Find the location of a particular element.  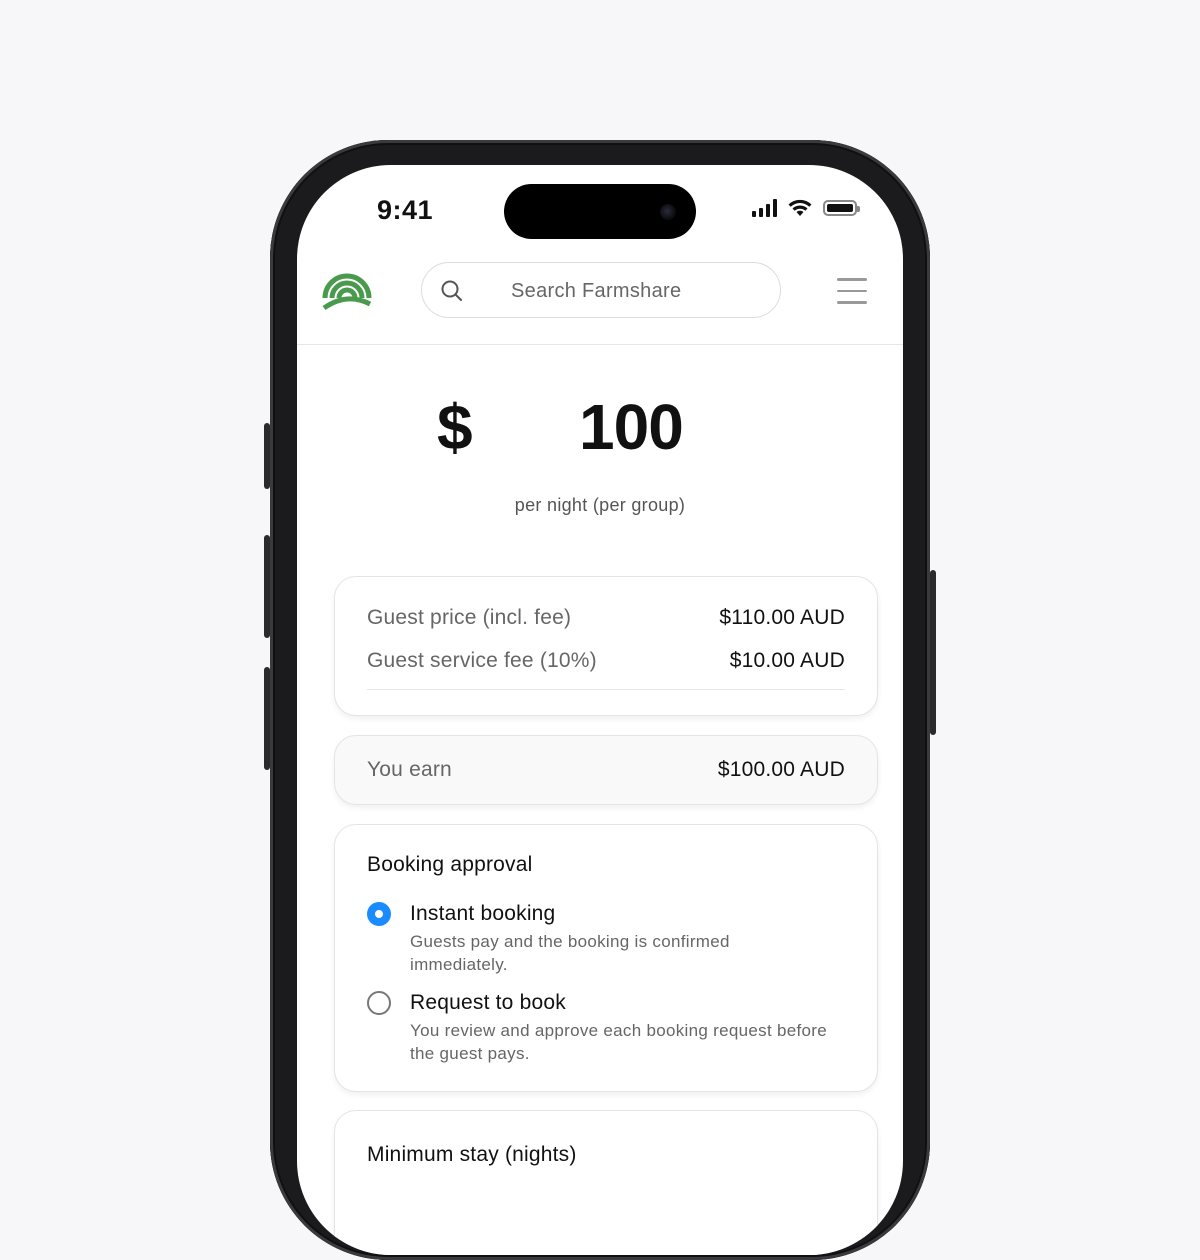

currency-symbol: $ is located at coordinates (455, 427).